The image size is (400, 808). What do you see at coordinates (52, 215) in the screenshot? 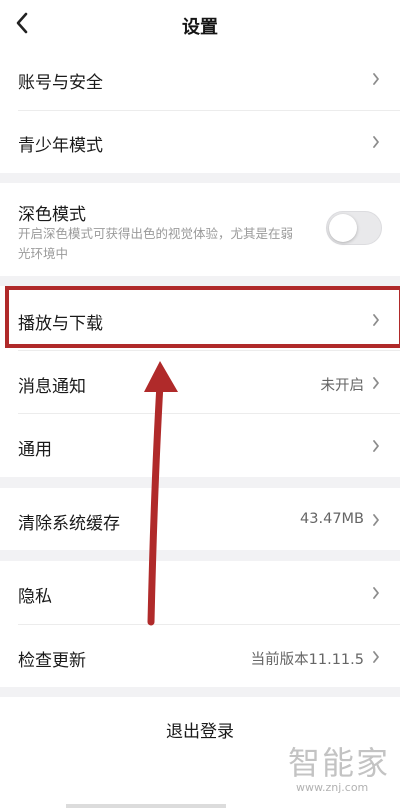
I see `dark-mode-label: 深色模式` at bounding box center [52, 215].